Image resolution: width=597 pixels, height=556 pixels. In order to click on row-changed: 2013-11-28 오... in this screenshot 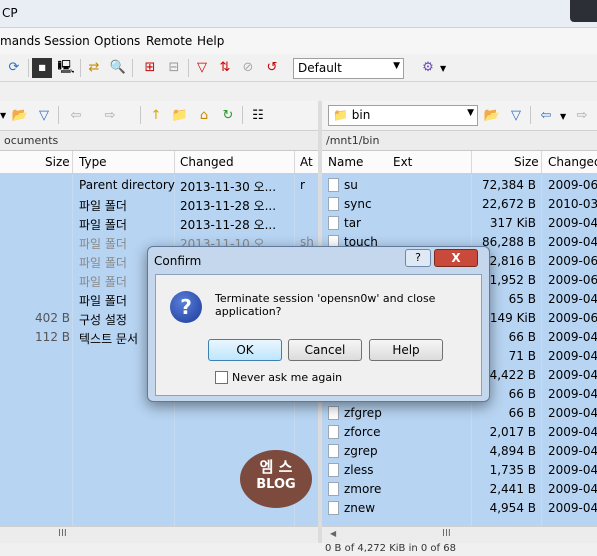, I will do `click(228, 225)`.